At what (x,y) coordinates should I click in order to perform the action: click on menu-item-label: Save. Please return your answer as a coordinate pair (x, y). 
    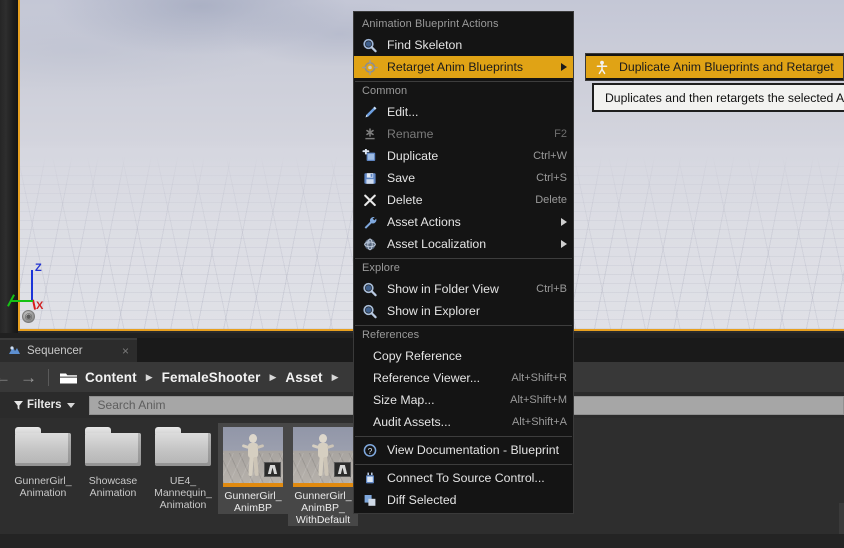
    Looking at the image, I should click on (401, 178).